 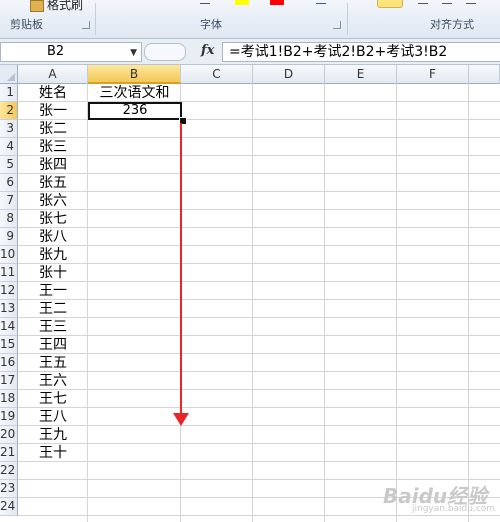 What do you see at coordinates (250, 19) in the screenshot?
I see `ribbon: 格式刷 剪贴板 字体 对齐方式` at bounding box center [250, 19].